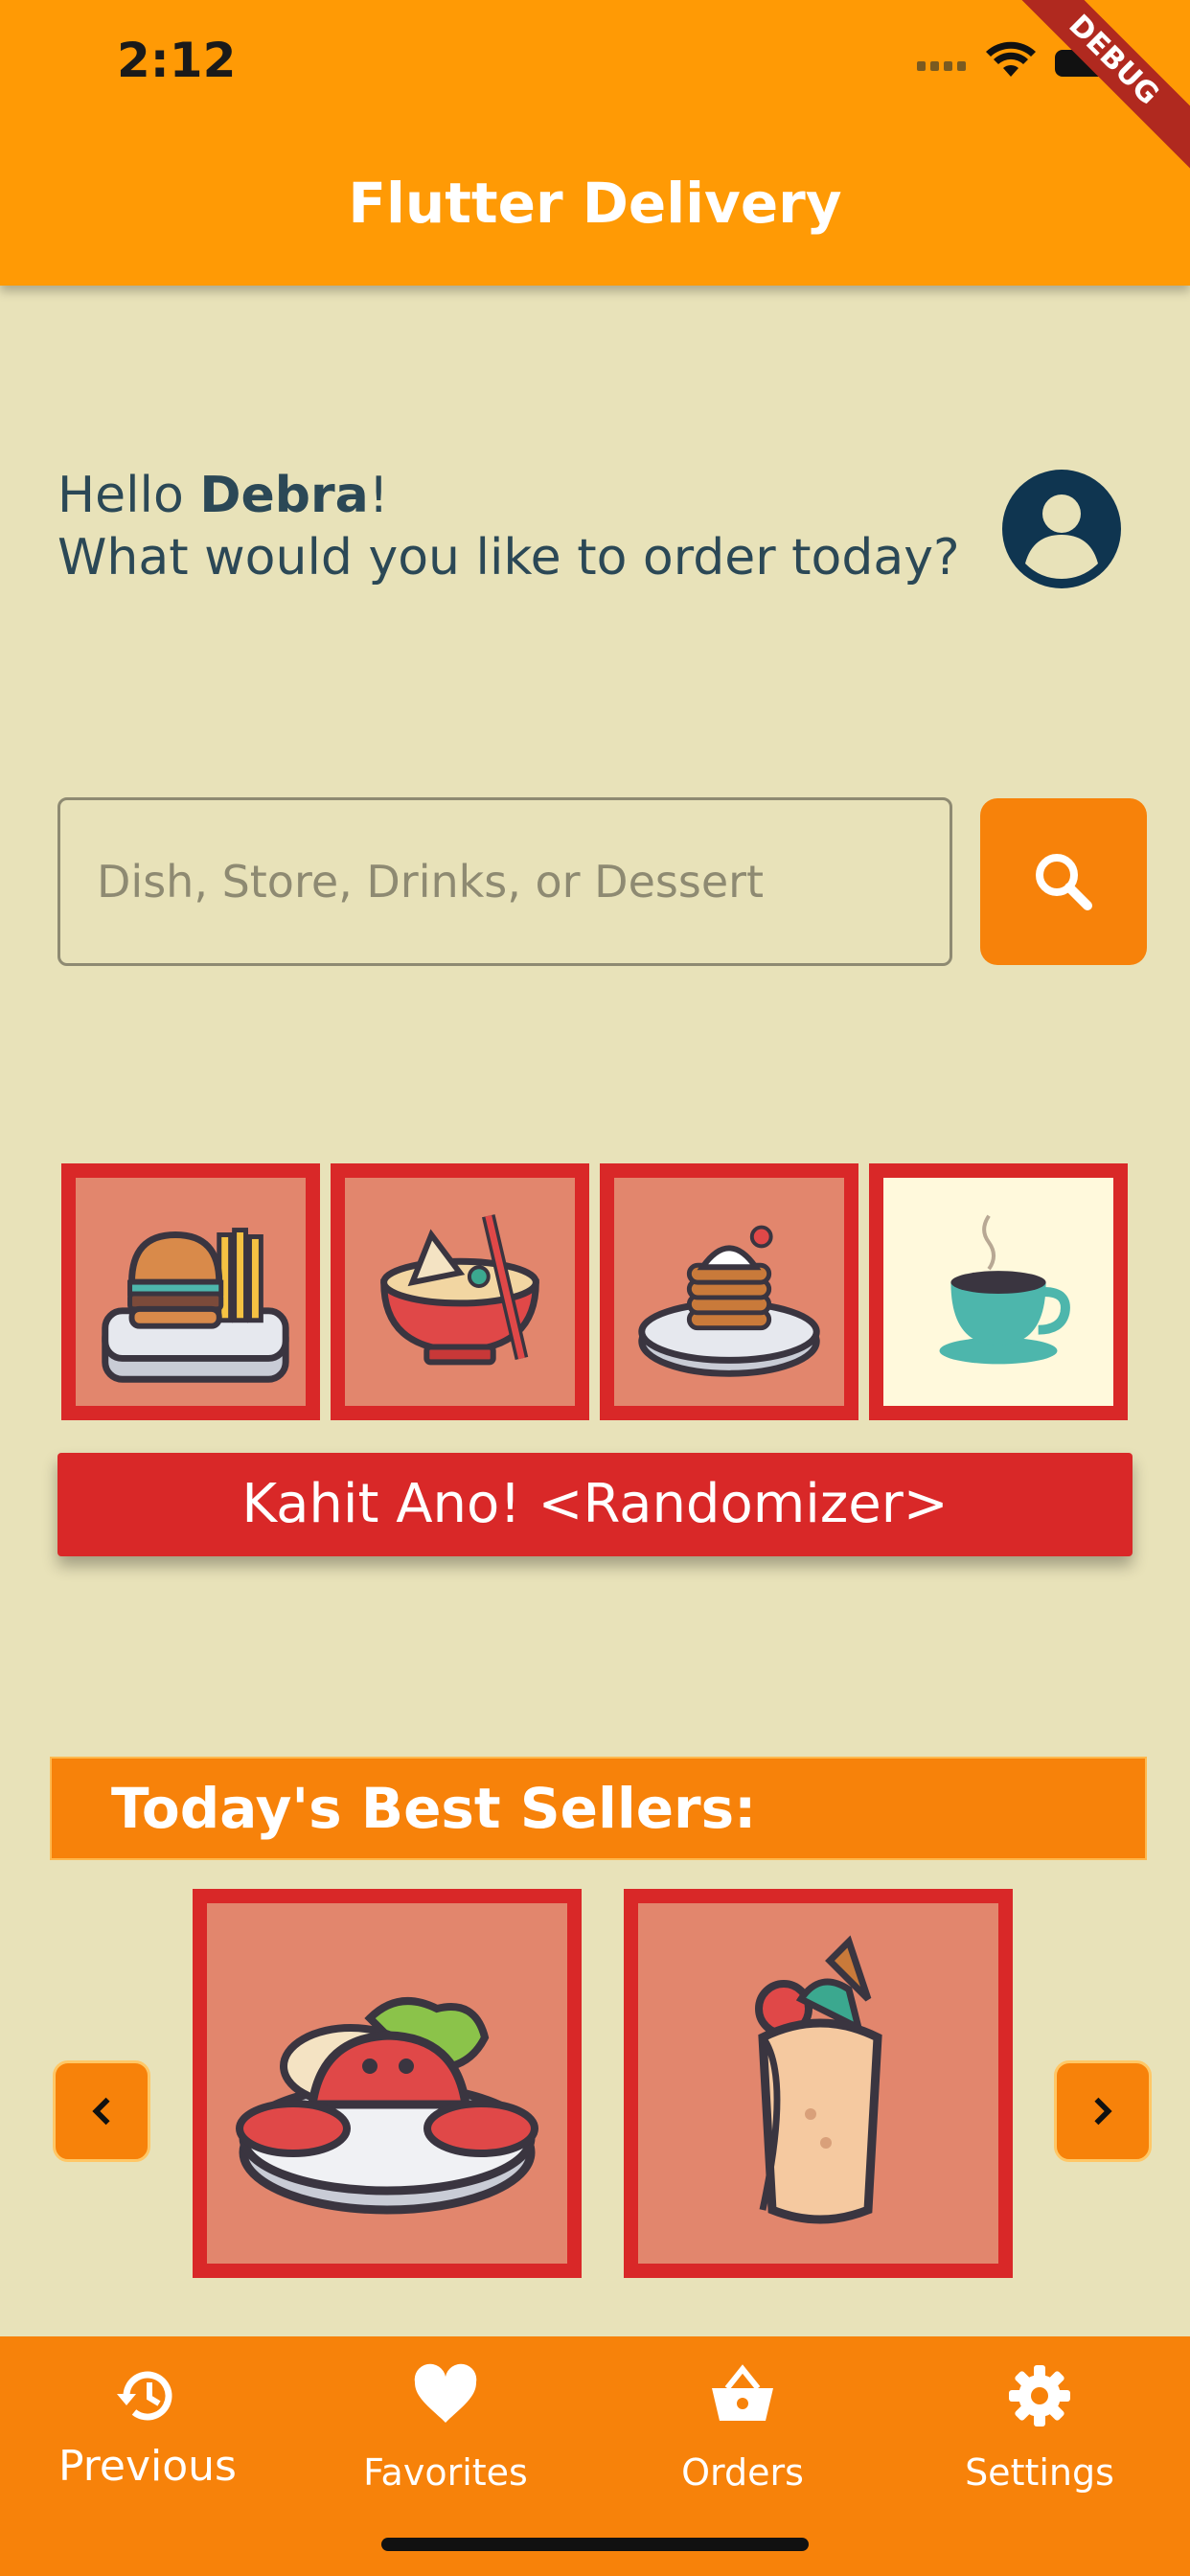 The width and height of the screenshot is (1190, 2576). What do you see at coordinates (284, 495) in the screenshot?
I see `user-name: Debra` at bounding box center [284, 495].